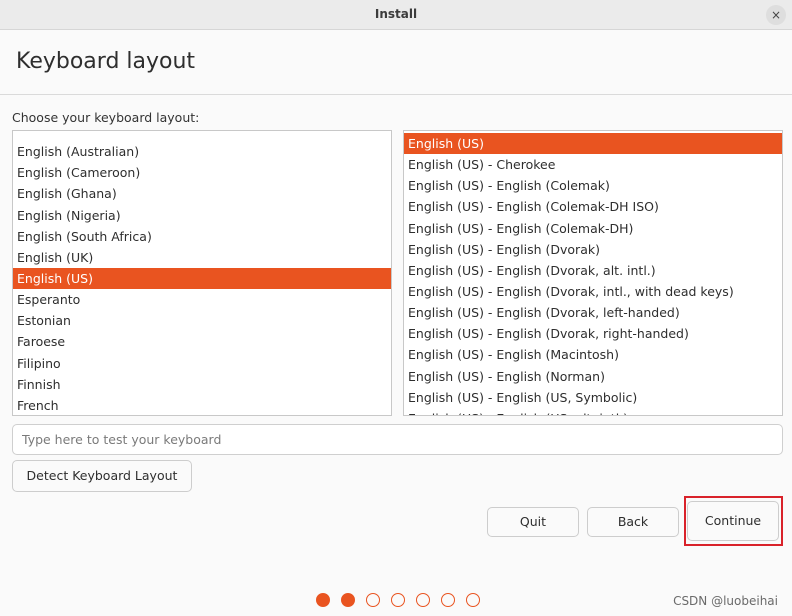 This screenshot has width=792, height=616. Describe the element at coordinates (396, 94) in the screenshot. I see `header-divider` at that location.